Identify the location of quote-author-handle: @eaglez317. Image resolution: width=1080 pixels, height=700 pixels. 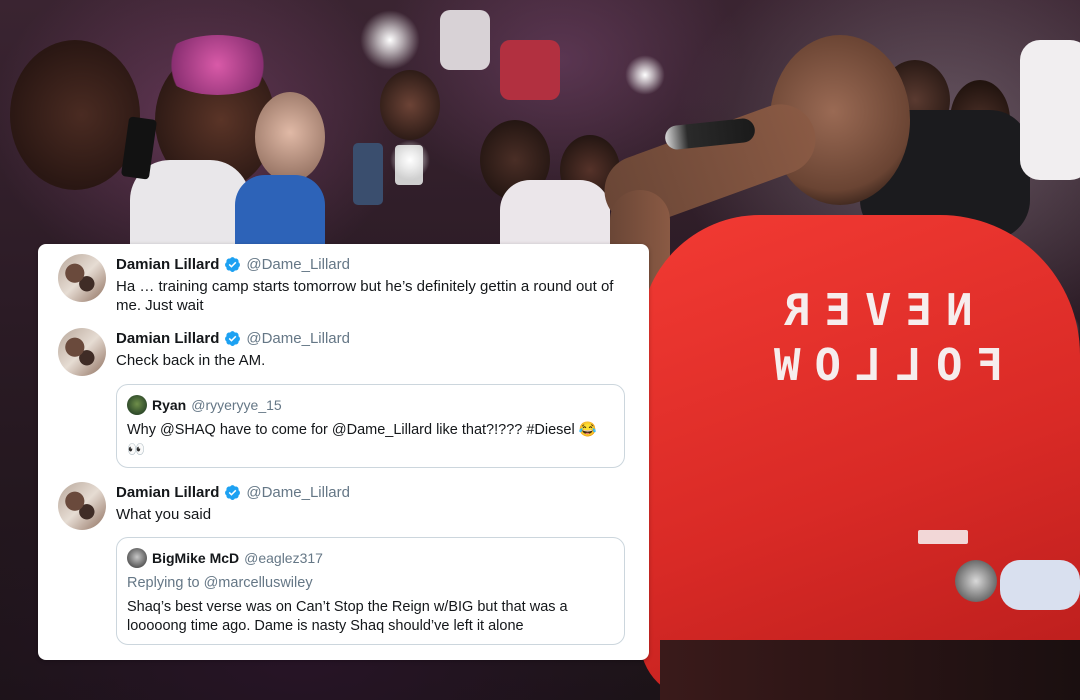
(283, 558).